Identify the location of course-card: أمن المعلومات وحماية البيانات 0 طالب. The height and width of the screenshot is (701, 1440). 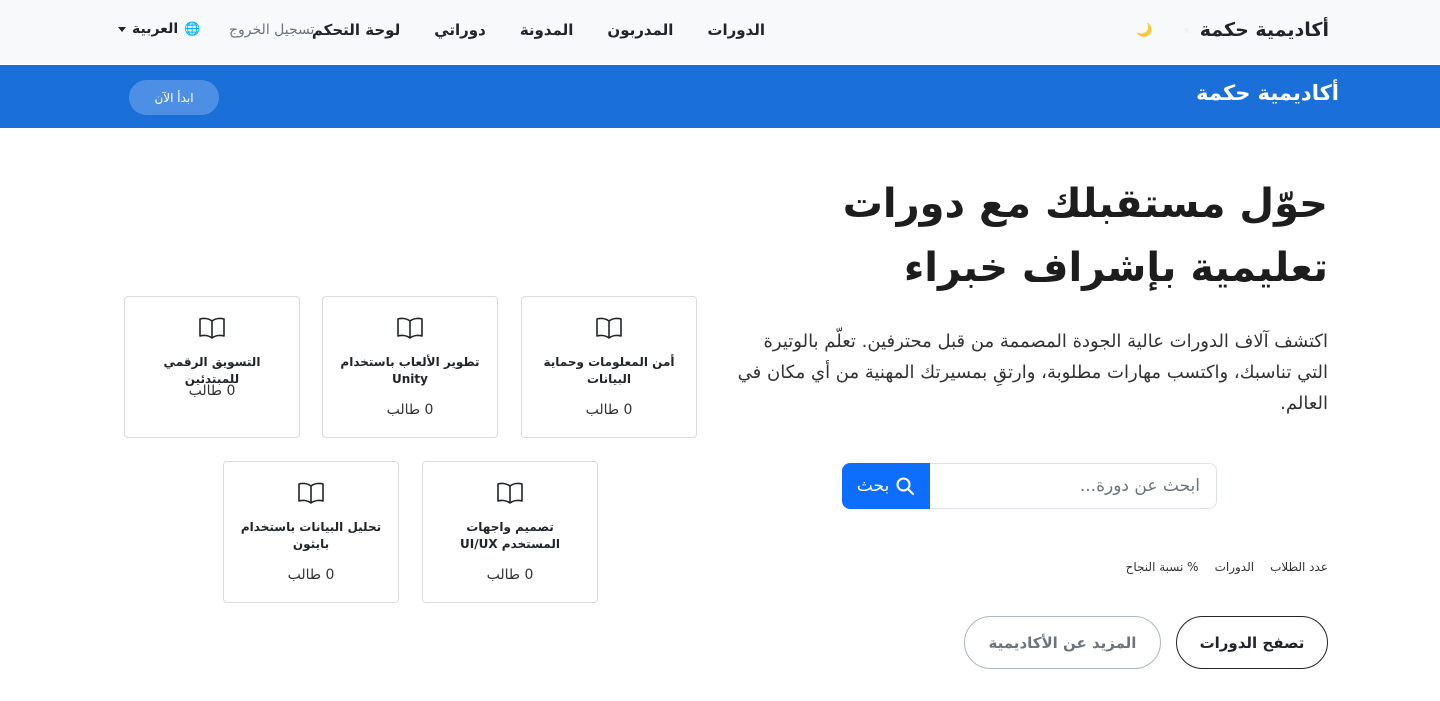
(609, 367).